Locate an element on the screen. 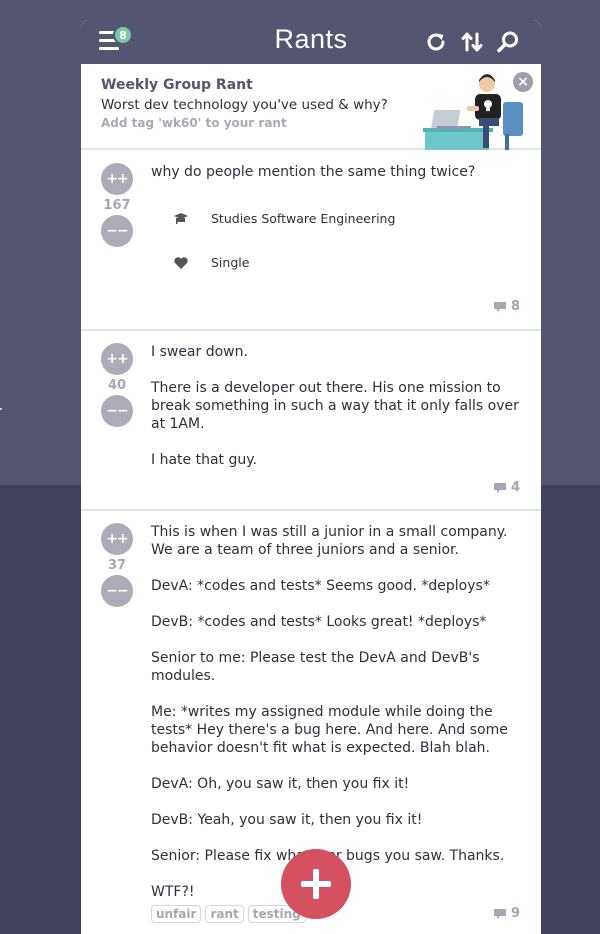 This screenshot has height=934, width=600. developer-illustration is located at coordinates (473, 112).